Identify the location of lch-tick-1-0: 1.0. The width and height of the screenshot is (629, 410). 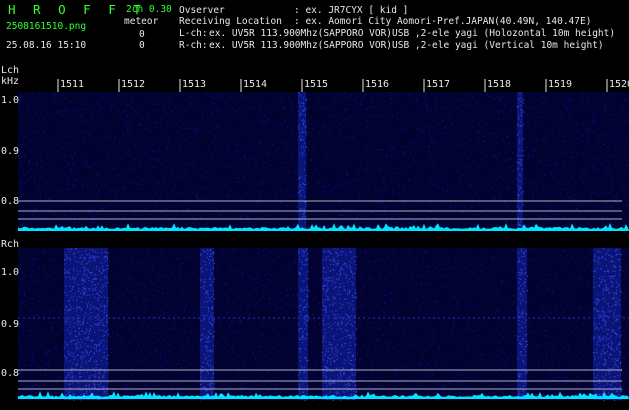
(10, 100).